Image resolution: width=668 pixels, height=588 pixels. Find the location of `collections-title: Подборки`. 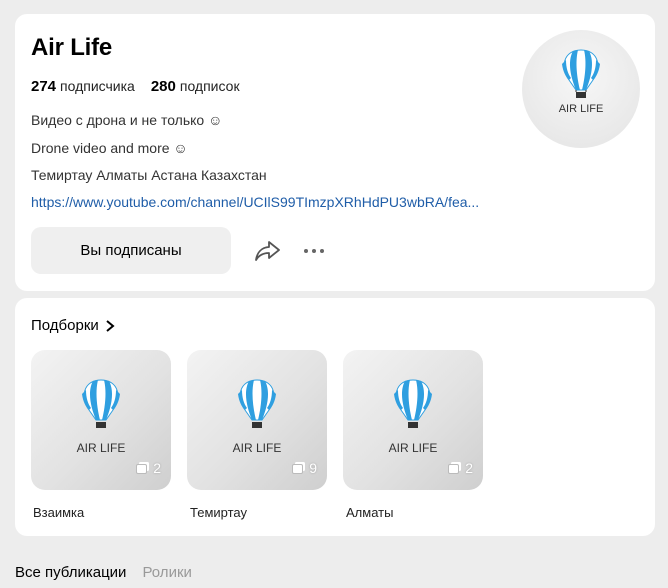

collections-title: Подборки is located at coordinates (65, 325).